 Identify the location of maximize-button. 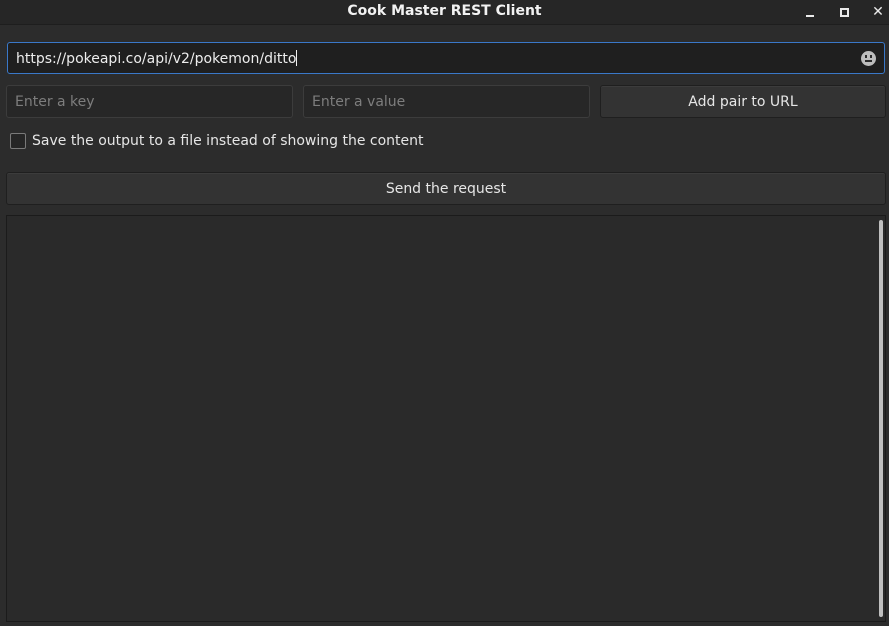
(844, 12).